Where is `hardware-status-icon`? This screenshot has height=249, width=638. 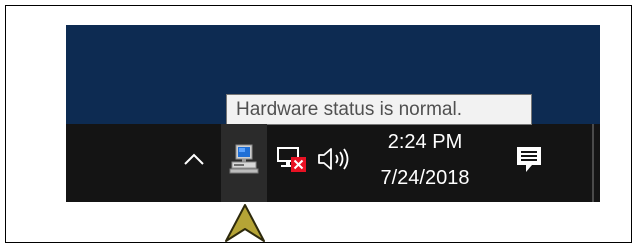 hardware-status-icon is located at coordinates (244, 159).